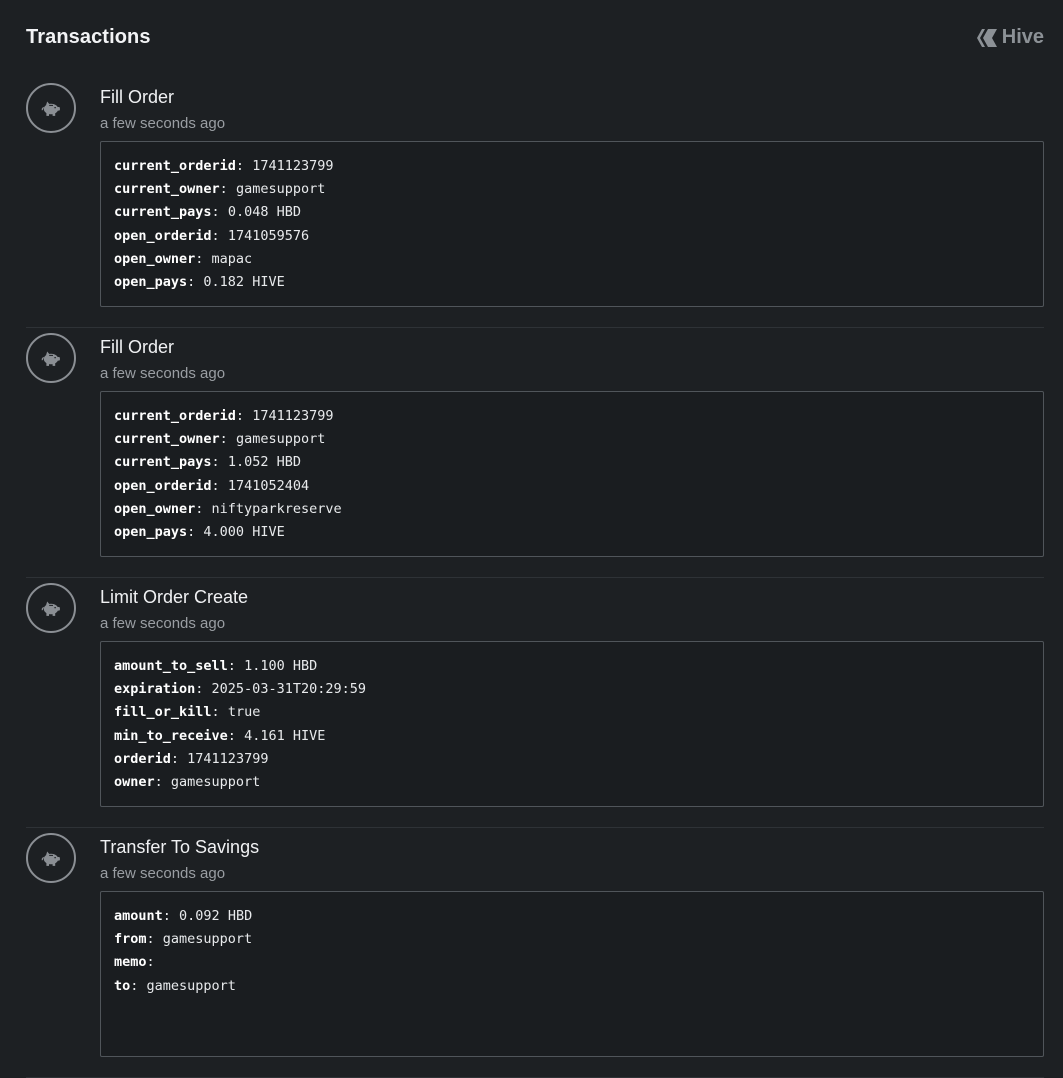  What do you see at coordinates (264, 462) in the screenshot?
I see `detail-value: 1.052 HBD` at bounding box center [264, 462].